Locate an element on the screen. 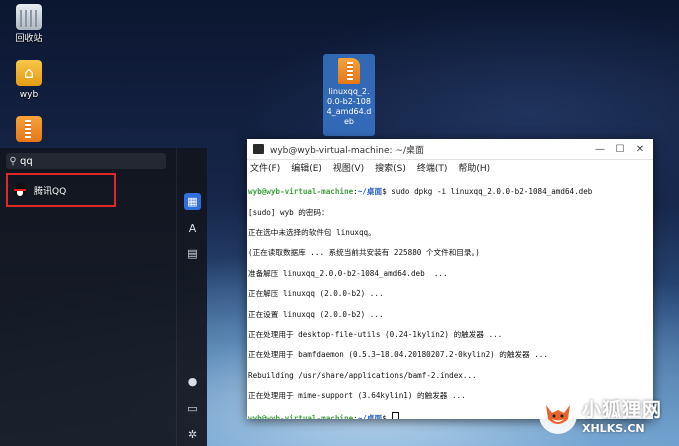  search-result-label: 腾讯QQ is located at coordinates (50, 191).